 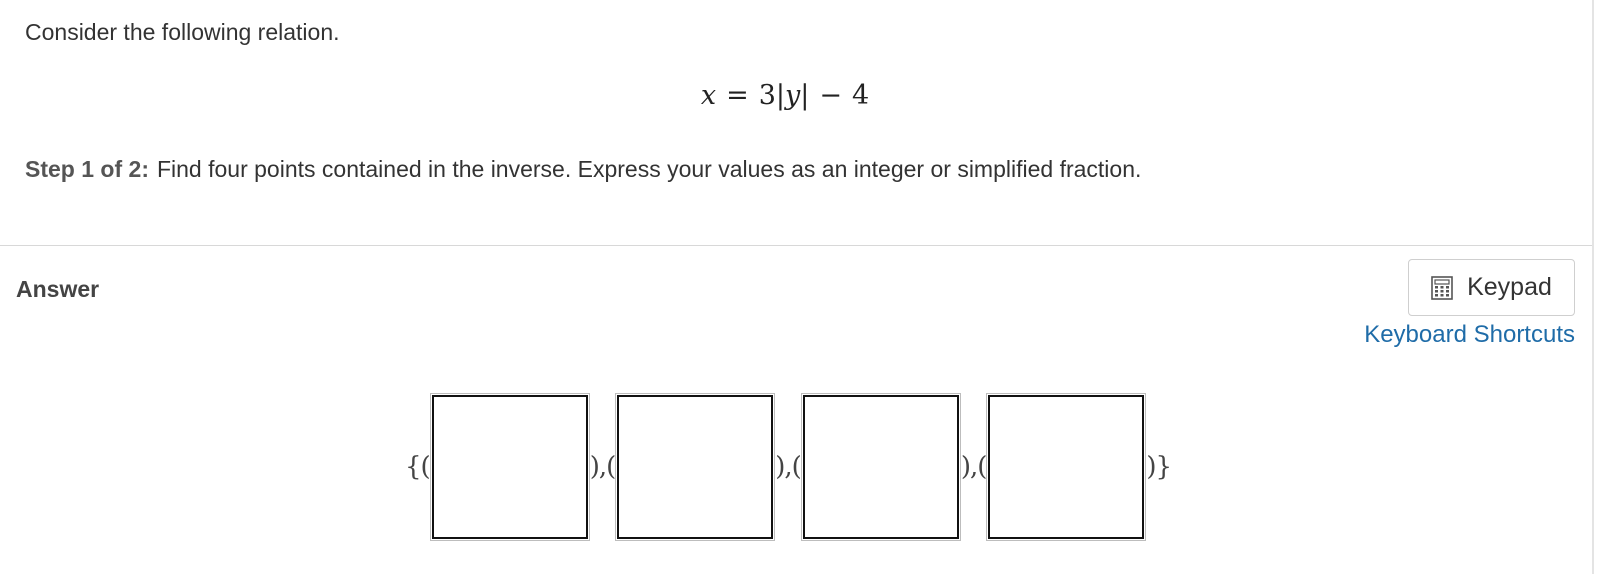 I want to click on answer-input-row: {( ),( ),( ),( )}, so click(x=788, y=467).